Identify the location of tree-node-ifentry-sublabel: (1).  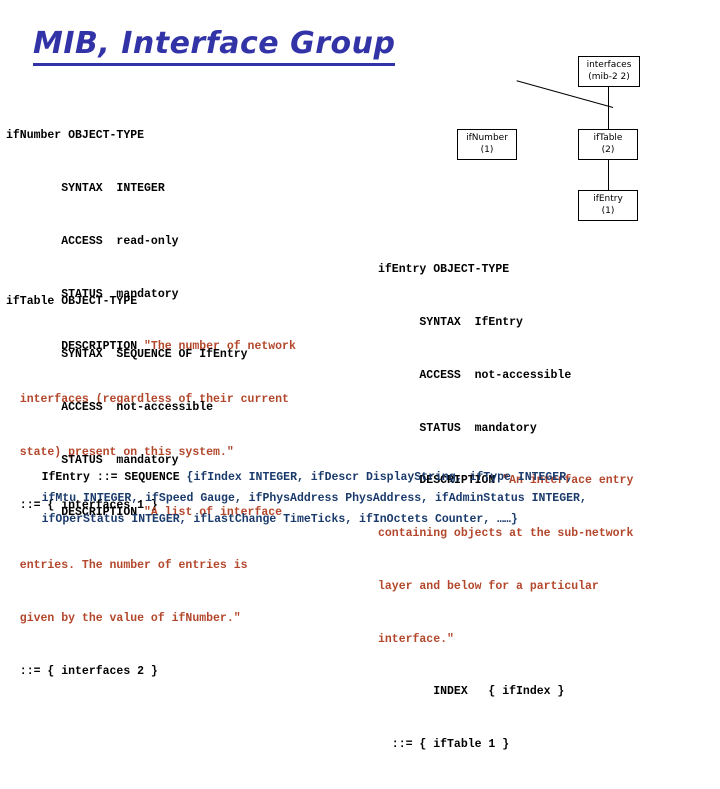
(608, 210).